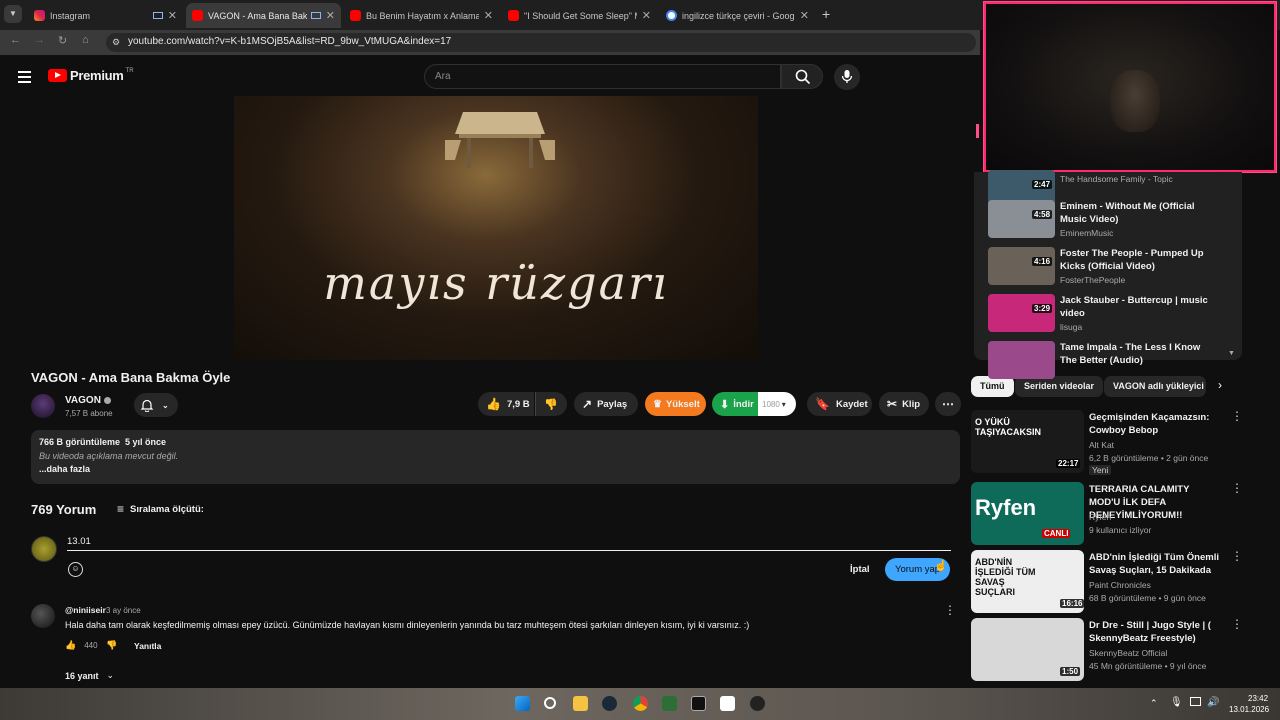 The image size is (1280, 720). Describe the element at coordinates (75, 569) in the screenshot. I see `emoji-picker-icon: ☺` at that location.